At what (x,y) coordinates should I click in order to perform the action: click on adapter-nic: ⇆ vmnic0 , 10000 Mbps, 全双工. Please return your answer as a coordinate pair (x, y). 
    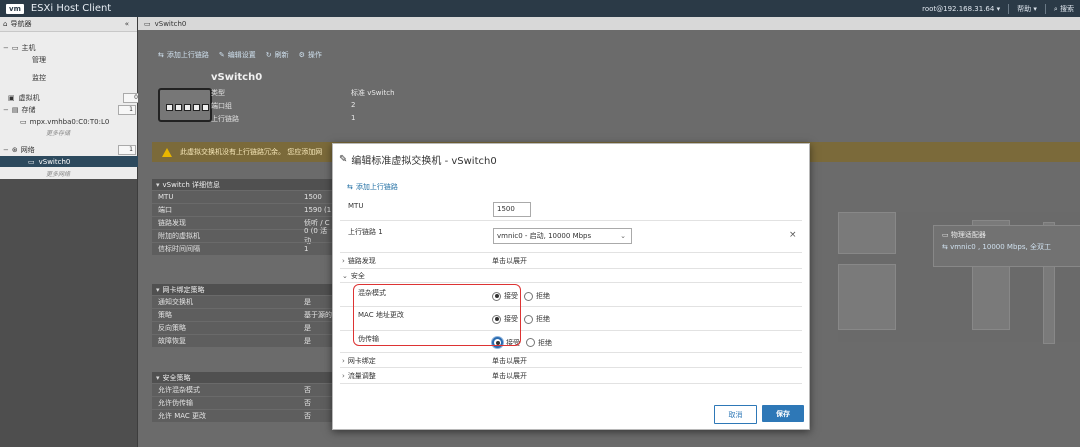
    Looking at the image, I should click on (996, 247).